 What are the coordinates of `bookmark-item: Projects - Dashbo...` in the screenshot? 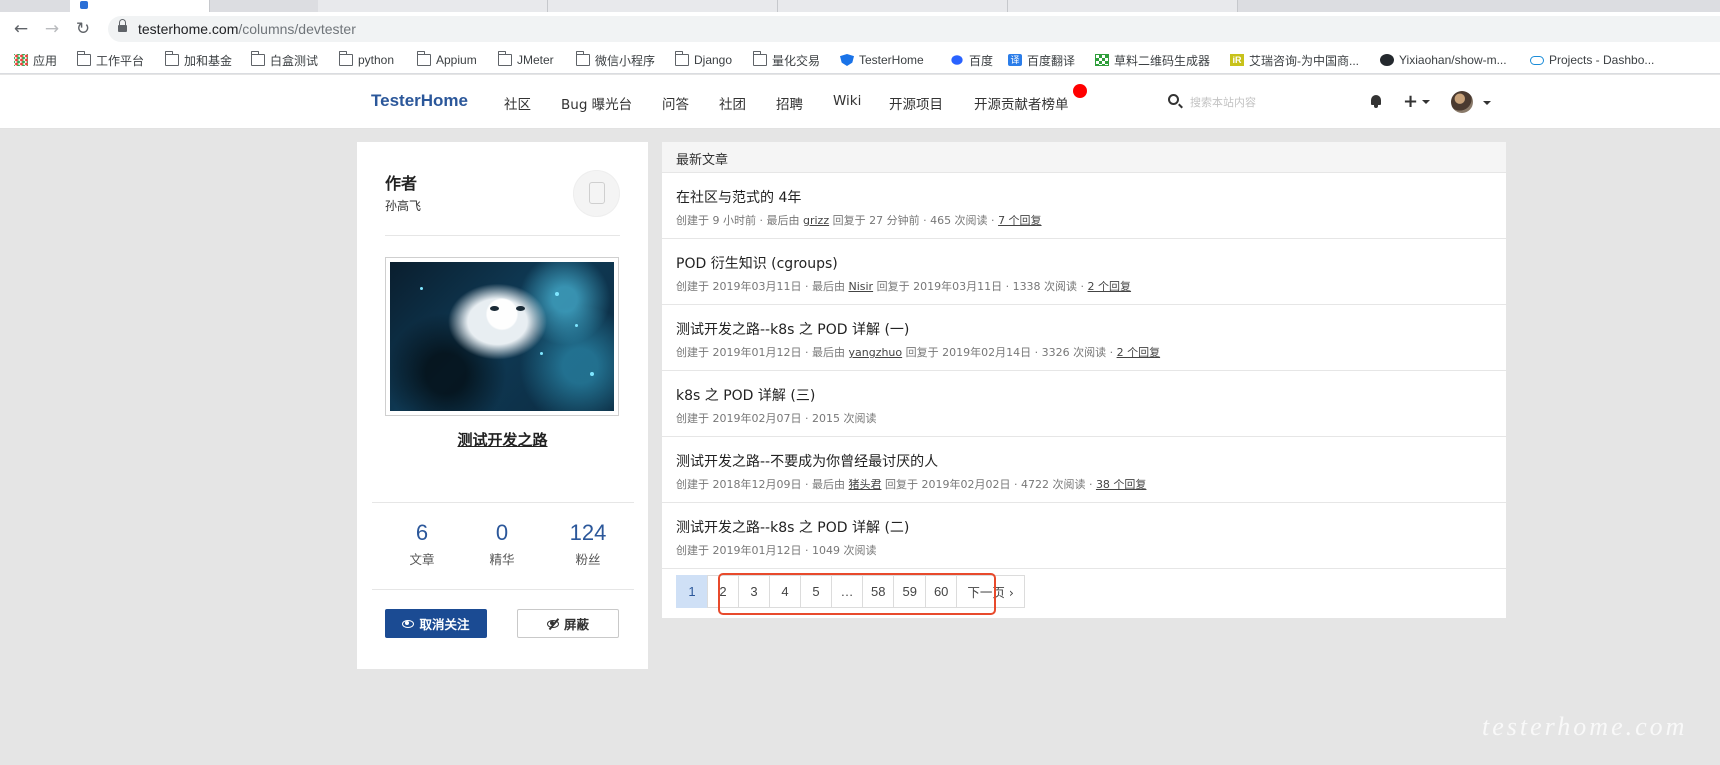 It's located at (1592, 60).